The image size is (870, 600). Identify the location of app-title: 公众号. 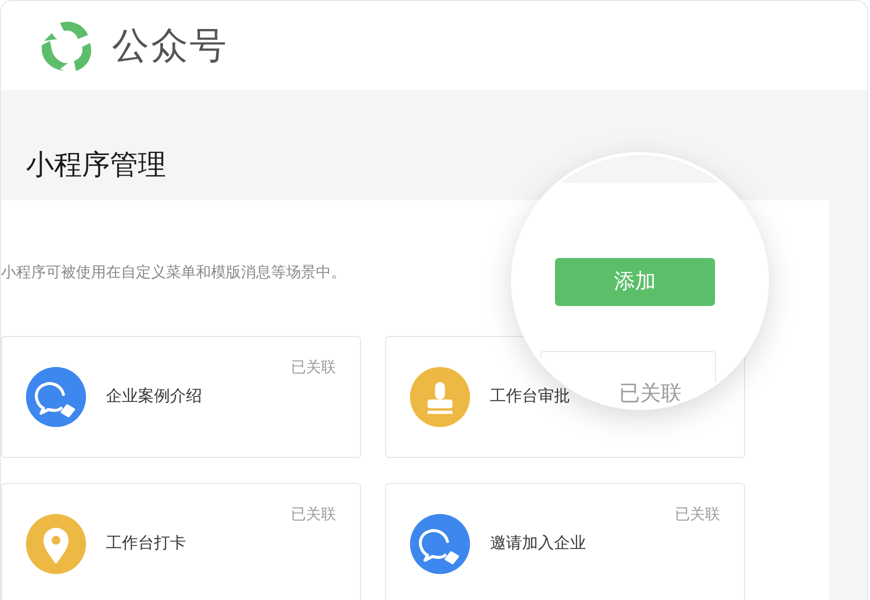
(170, 46).